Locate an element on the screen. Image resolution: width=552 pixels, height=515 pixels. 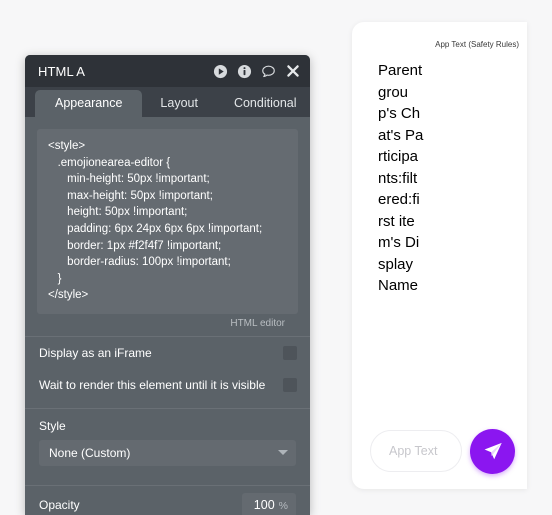
message-composer: App Text is located at coordinates (439, 451).